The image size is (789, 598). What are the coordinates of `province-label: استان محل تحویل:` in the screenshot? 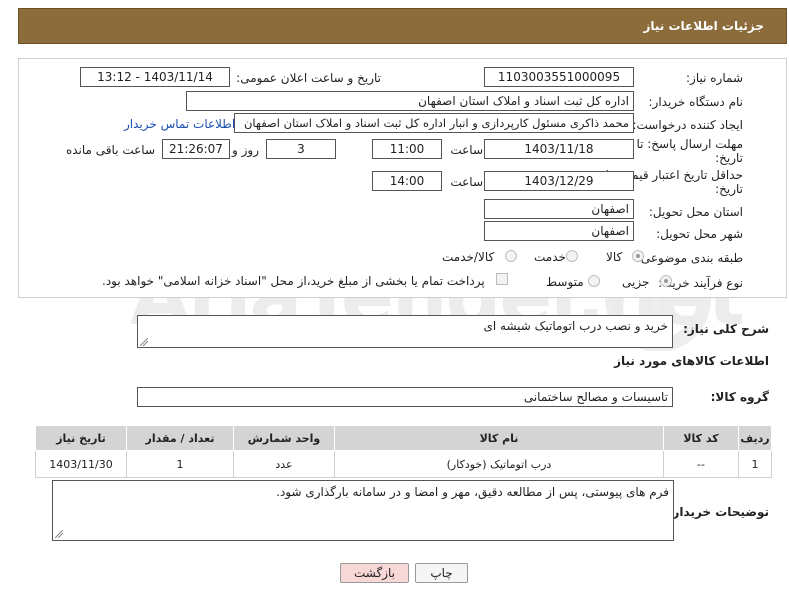 It's located at (695, 212).